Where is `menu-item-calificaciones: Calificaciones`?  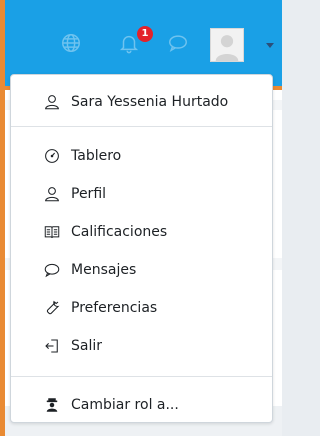 menu-item-calificaciones: Calificaciones is located at coordinates (141, 232).